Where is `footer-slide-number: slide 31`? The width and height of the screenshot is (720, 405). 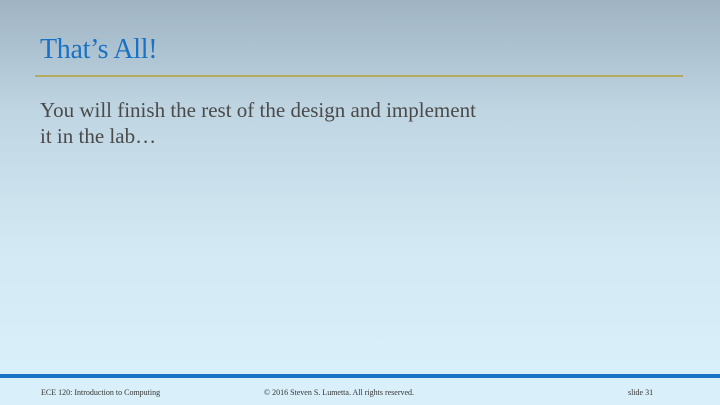 footer-slide-number: slide 31 is located at coordinates (641, 392).